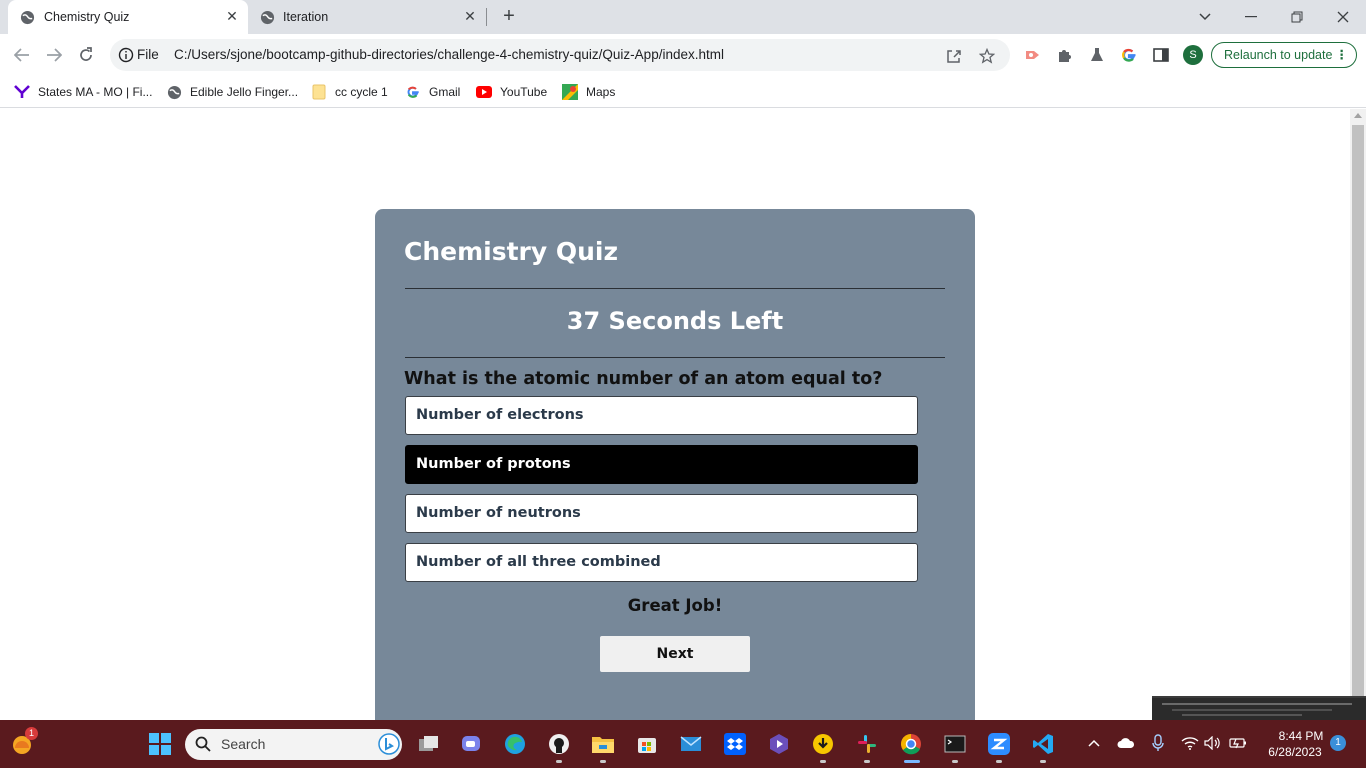 This screenshot has height=768, width=1366. I want to click on slack-icon, so click(867, 744).